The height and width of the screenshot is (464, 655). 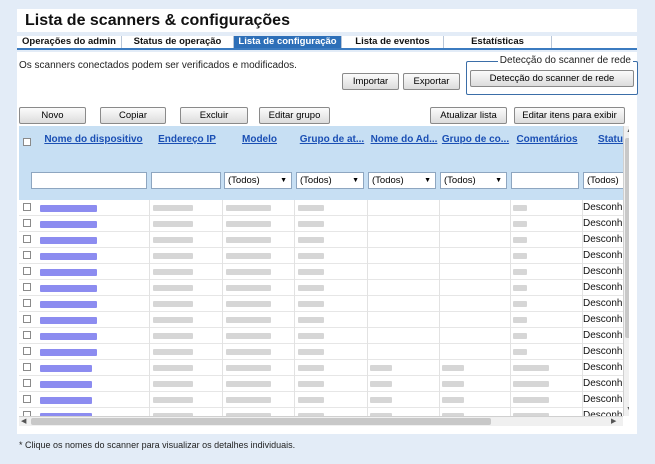 I want to click on model-filter: (Todos) ▼, so click(x=258, y=180).